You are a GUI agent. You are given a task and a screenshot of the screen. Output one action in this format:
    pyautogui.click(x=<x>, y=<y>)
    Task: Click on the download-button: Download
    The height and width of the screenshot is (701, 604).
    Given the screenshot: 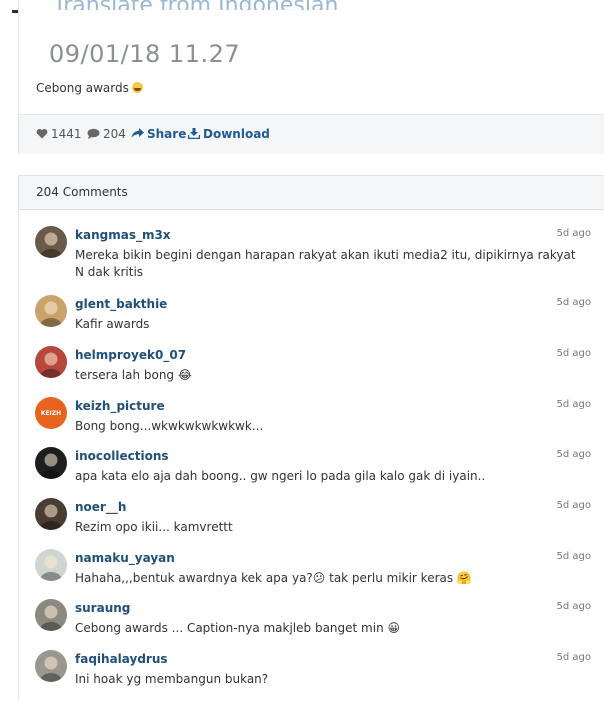 What is the action you would take?
    pyautogui.click(x=229, y=134)
    